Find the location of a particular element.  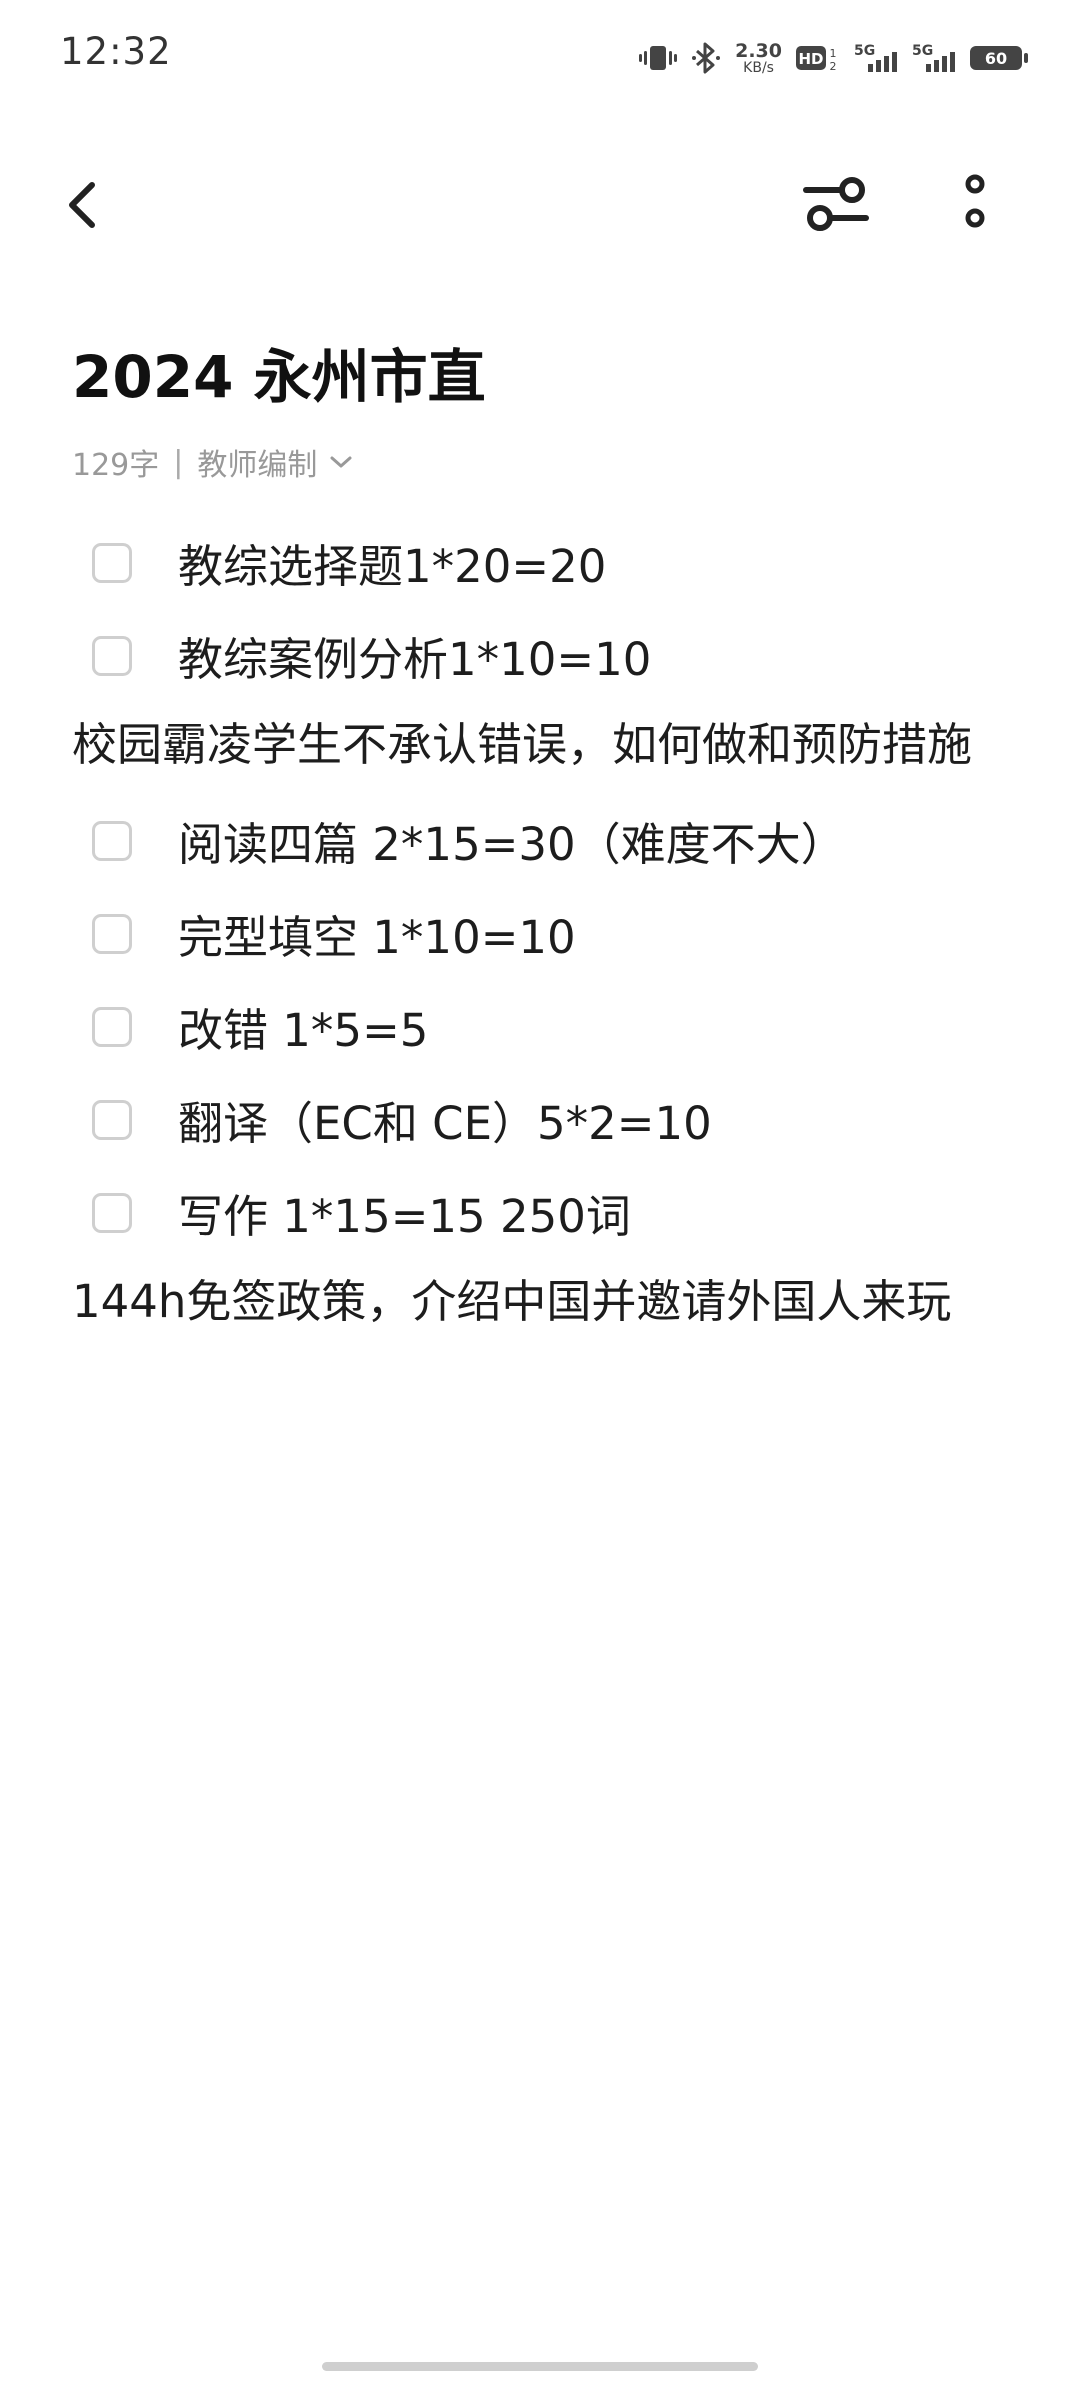

checklist-item-text: 写作 1*15=15 250词 is located at coordinates (404, 1212).